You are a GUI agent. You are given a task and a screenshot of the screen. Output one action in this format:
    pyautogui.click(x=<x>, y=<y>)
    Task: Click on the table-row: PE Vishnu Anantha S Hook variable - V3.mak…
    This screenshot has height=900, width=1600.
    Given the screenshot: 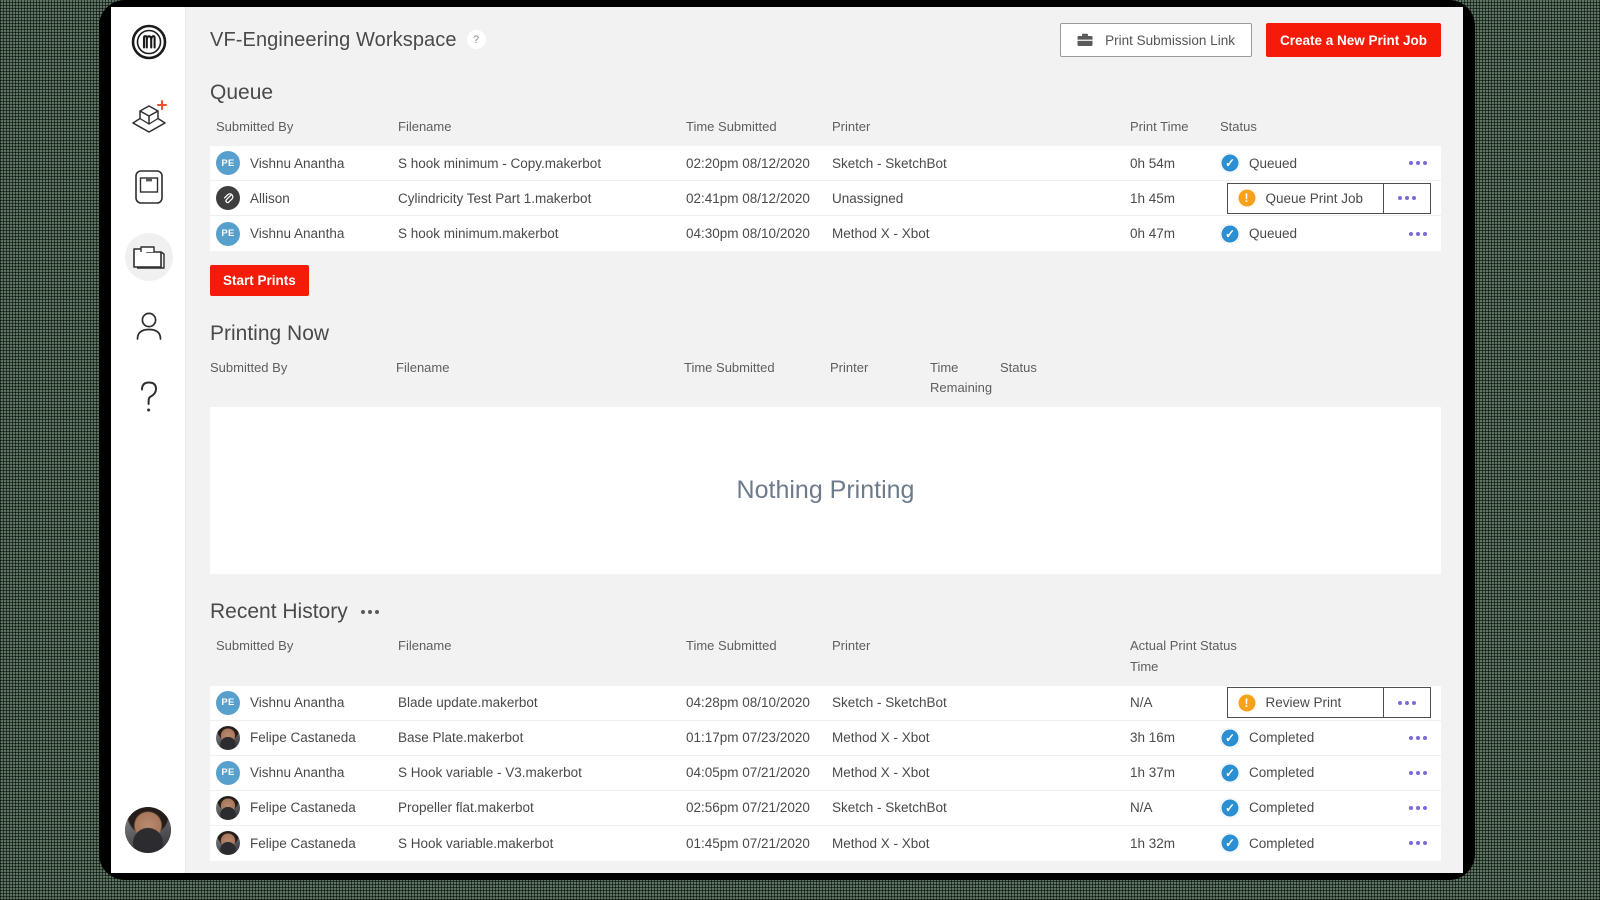 What is the action you would take?
    pyautogui.click(x=825, y=773)
    